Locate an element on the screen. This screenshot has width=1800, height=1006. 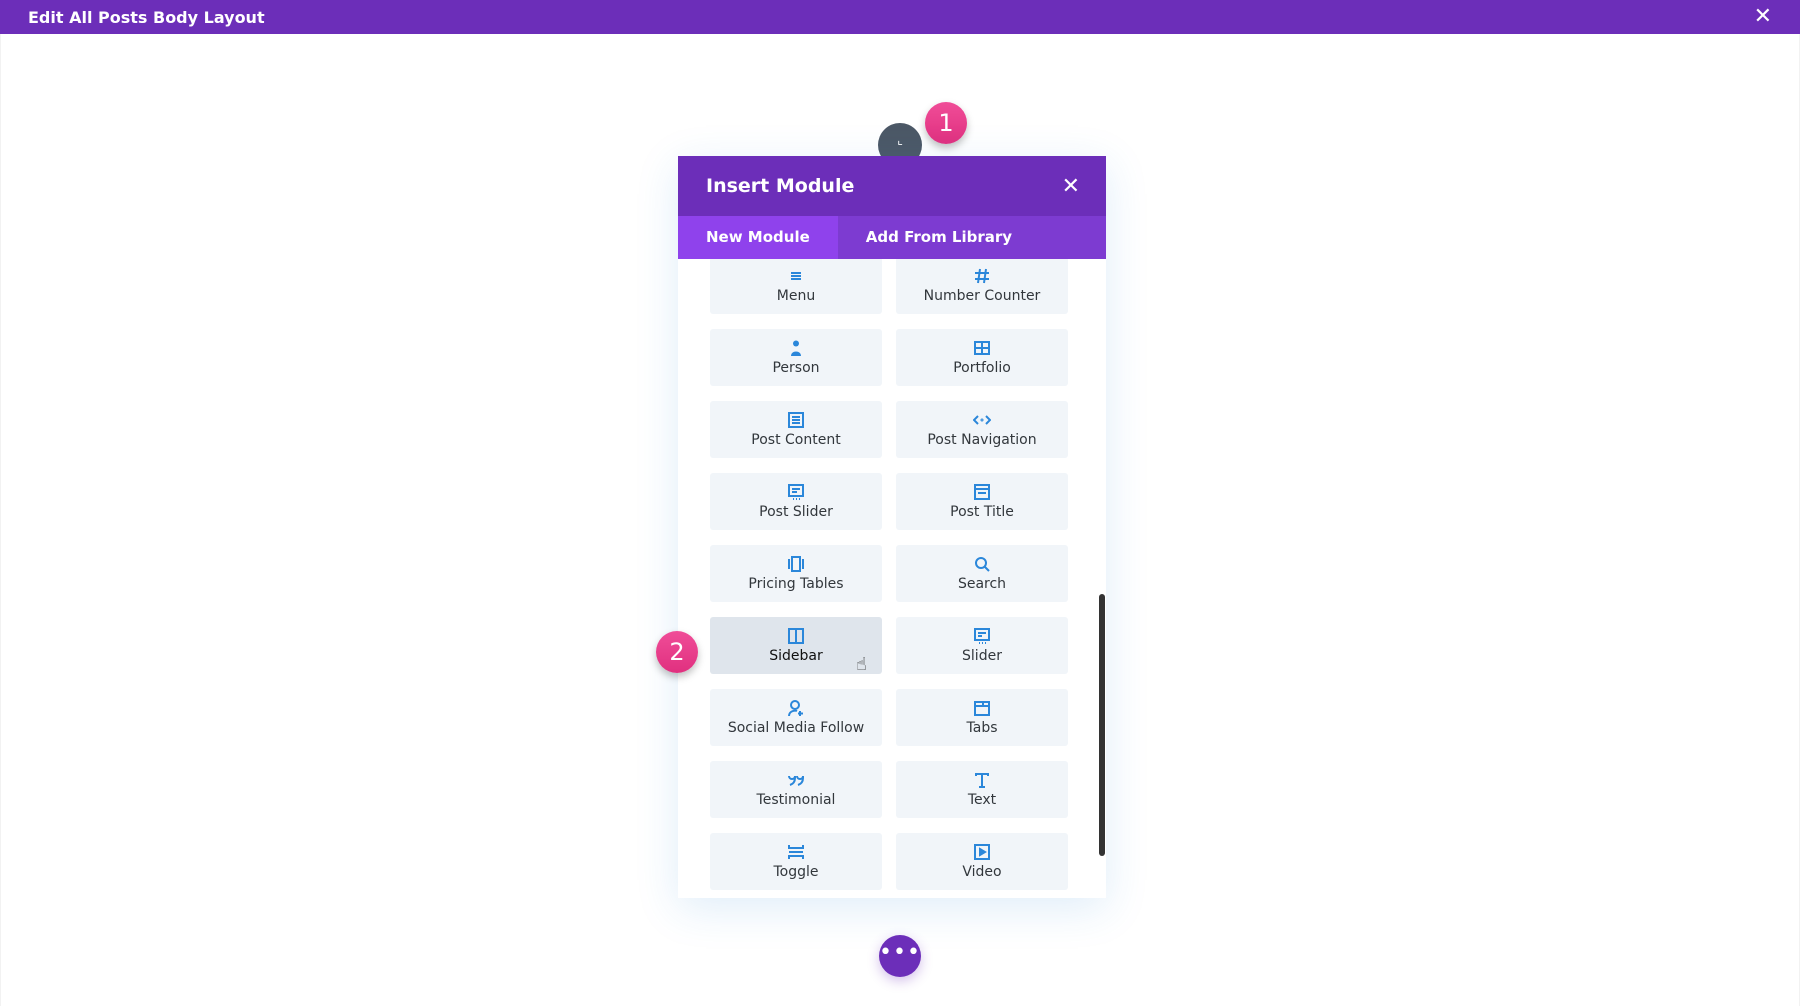
module-label: Tabs is located at coordinates (982, 728).